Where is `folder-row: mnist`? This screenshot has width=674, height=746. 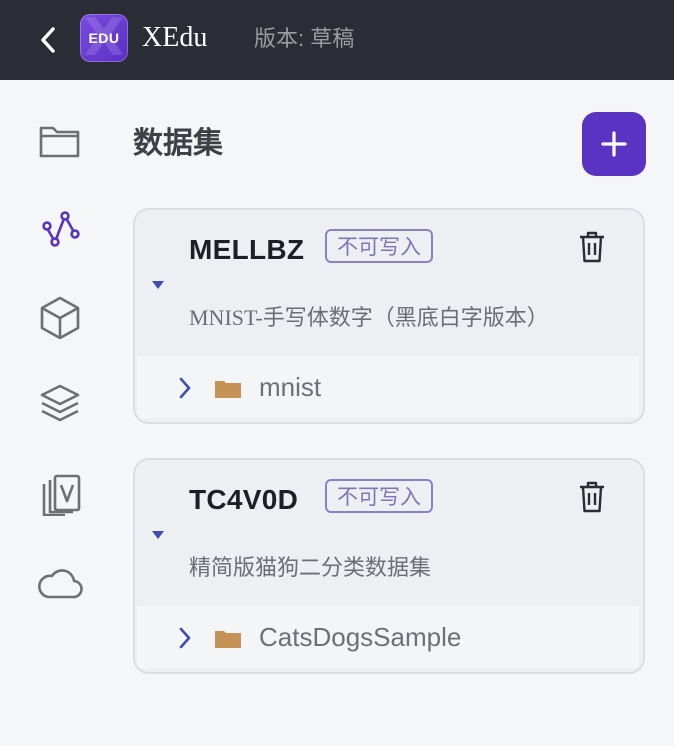 folder-row: mnist is located at coordinates (388, 387).